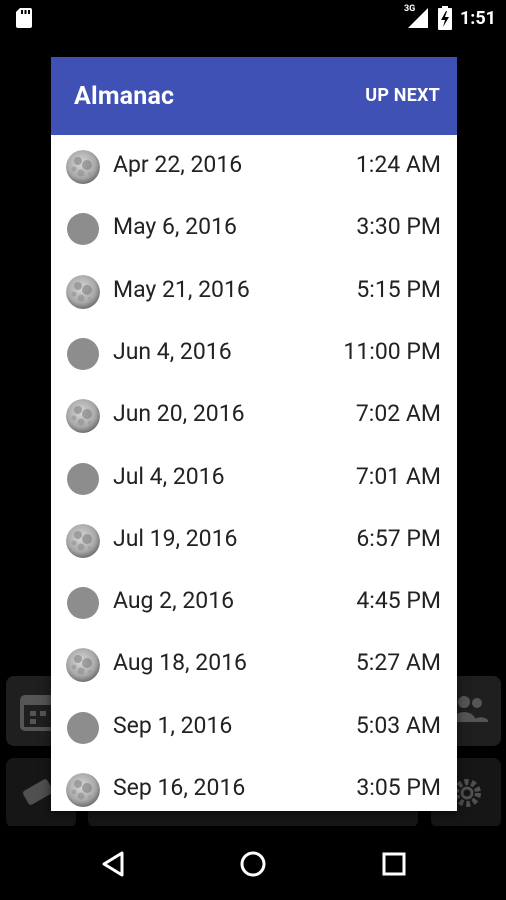 The image size is (506, 900). I want to click on list-item: Sep 16, 2016 3:05 PM, so click(254, 784).